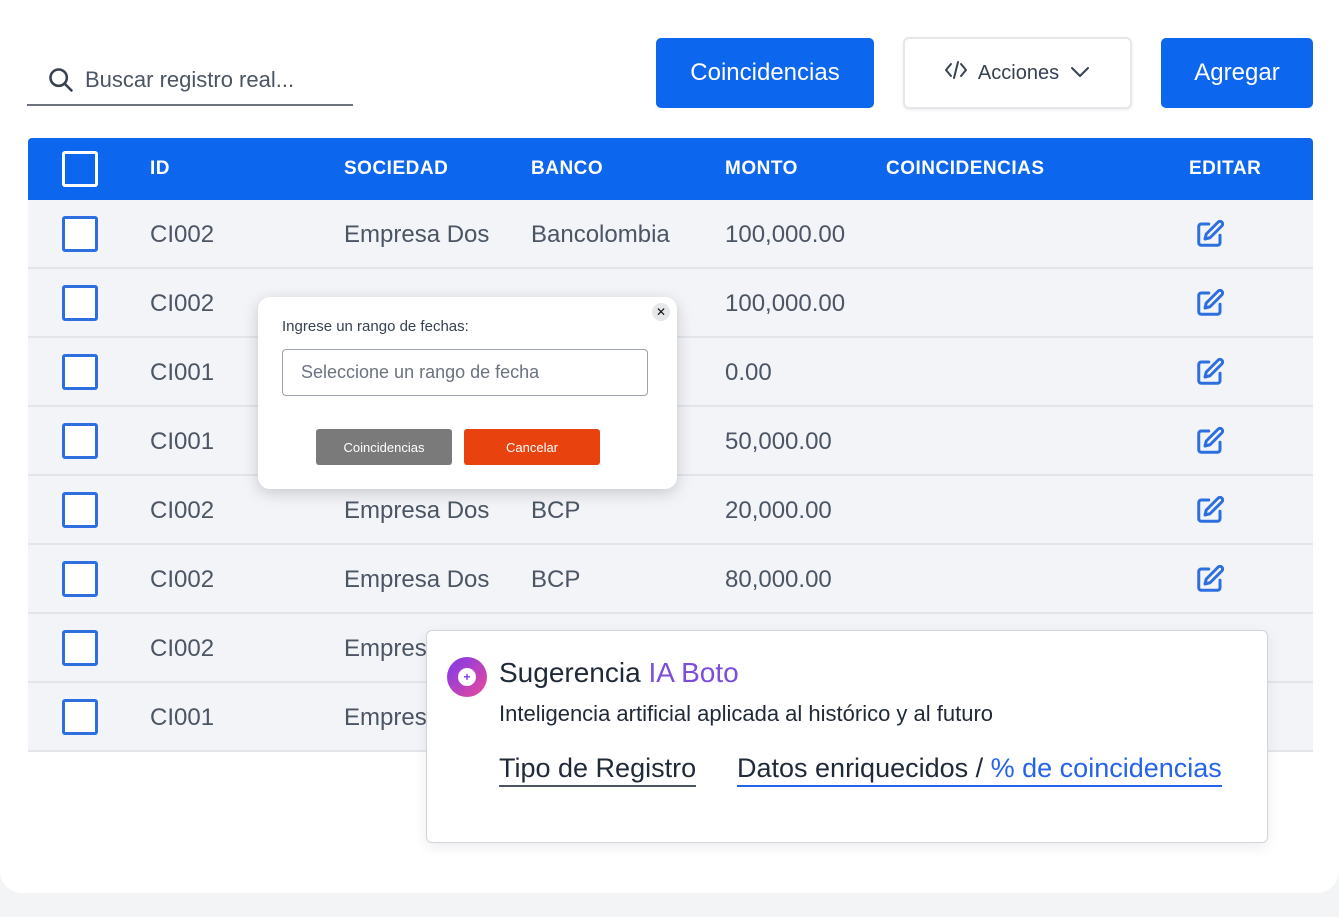  I want to click on cell-banco: Bancolombia, so click(600, 234).